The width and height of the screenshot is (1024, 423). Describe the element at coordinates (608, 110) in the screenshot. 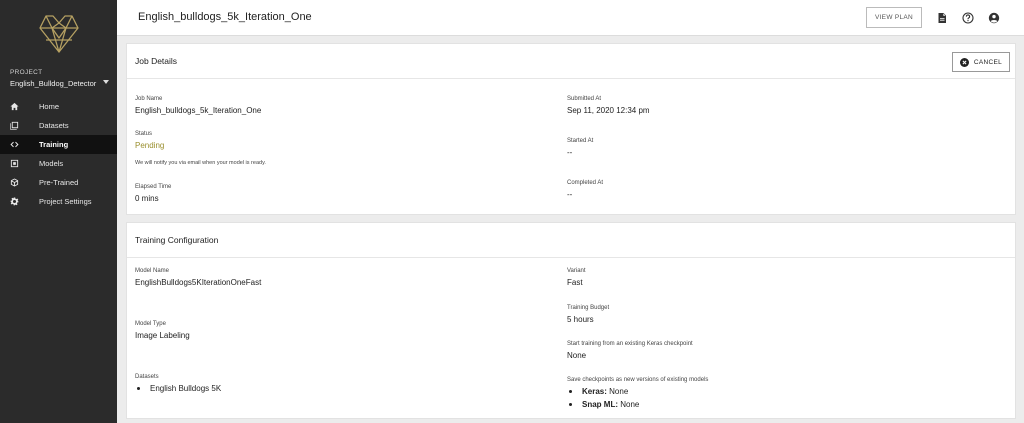

I see `submitted-at-value: Sep 11, 2020 12:34 pm` at that location.